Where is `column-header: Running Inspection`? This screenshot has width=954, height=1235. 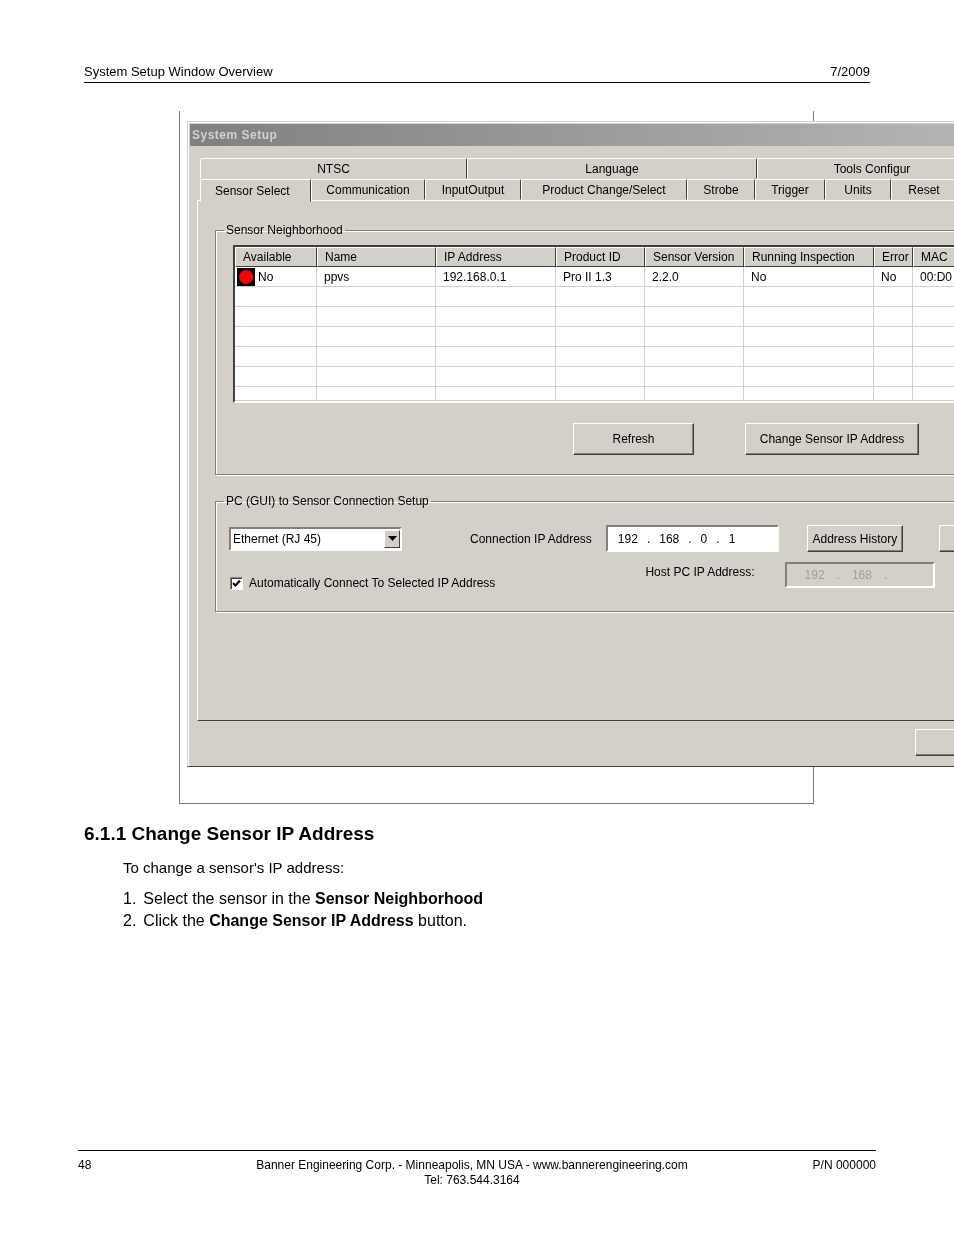
column-header: Running Inspection is located at coordinates (809, 257).